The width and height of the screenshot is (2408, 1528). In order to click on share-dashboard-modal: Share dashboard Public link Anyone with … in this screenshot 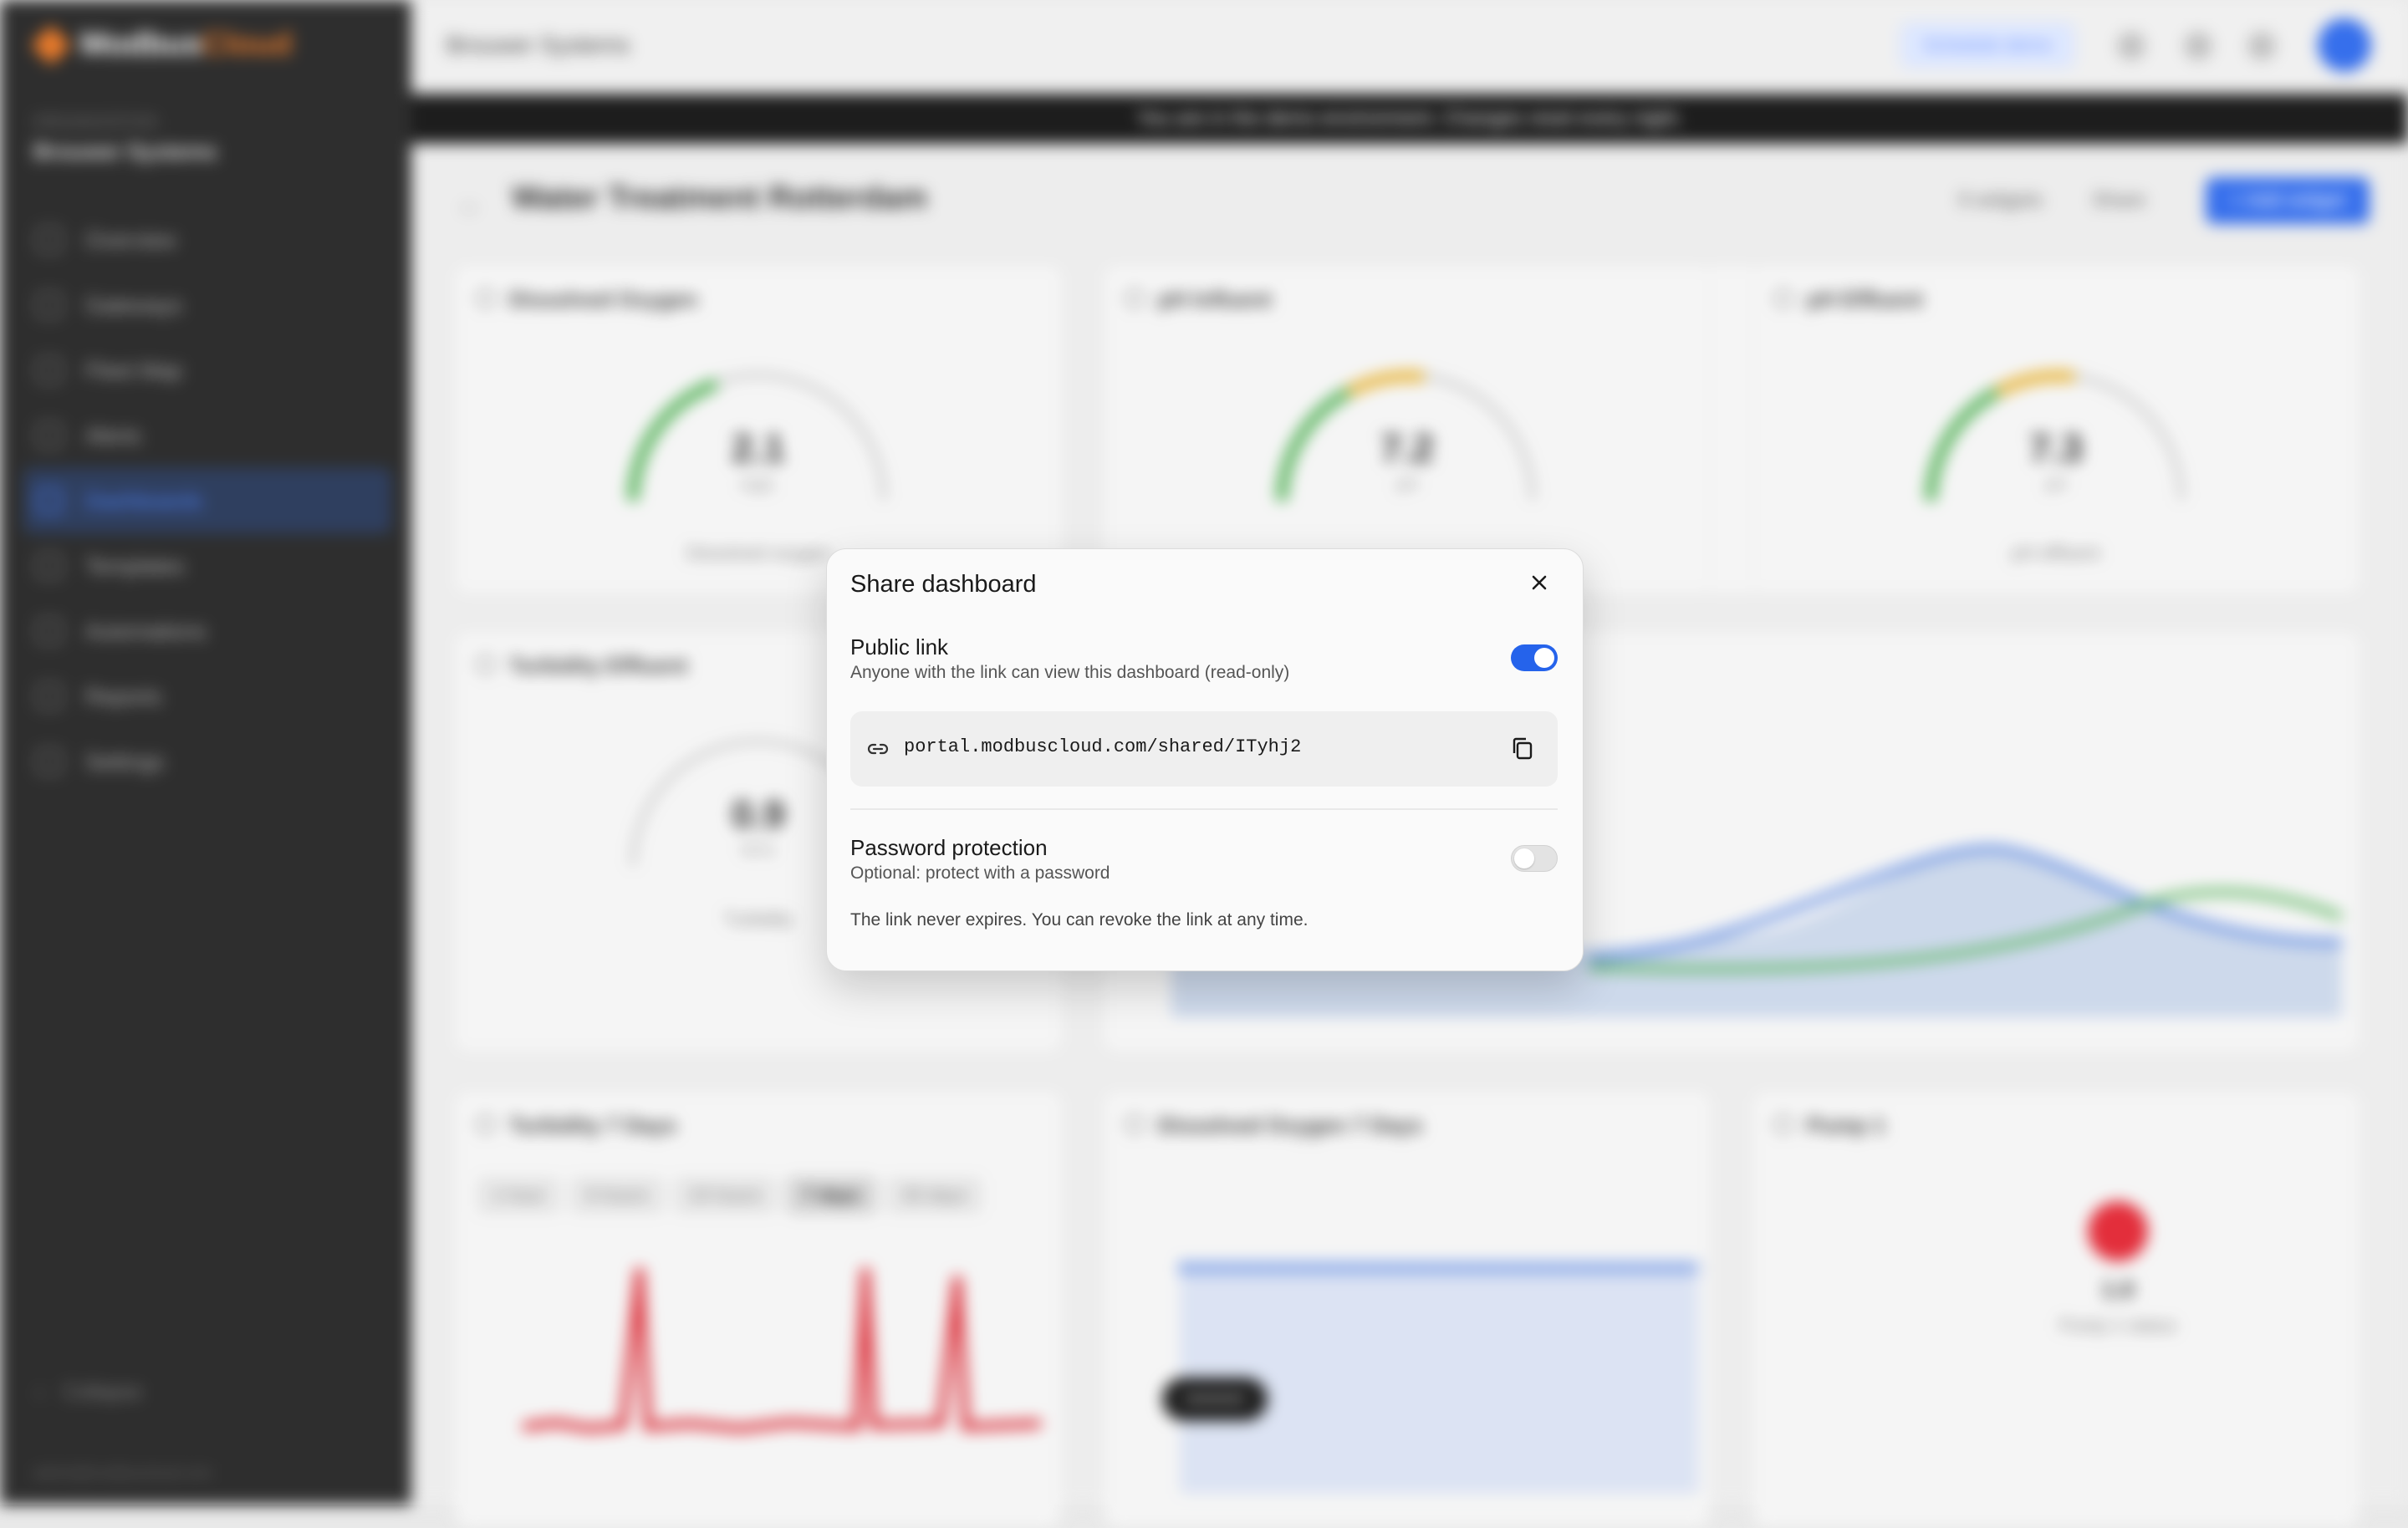, I will do `click(1205, 760)`.